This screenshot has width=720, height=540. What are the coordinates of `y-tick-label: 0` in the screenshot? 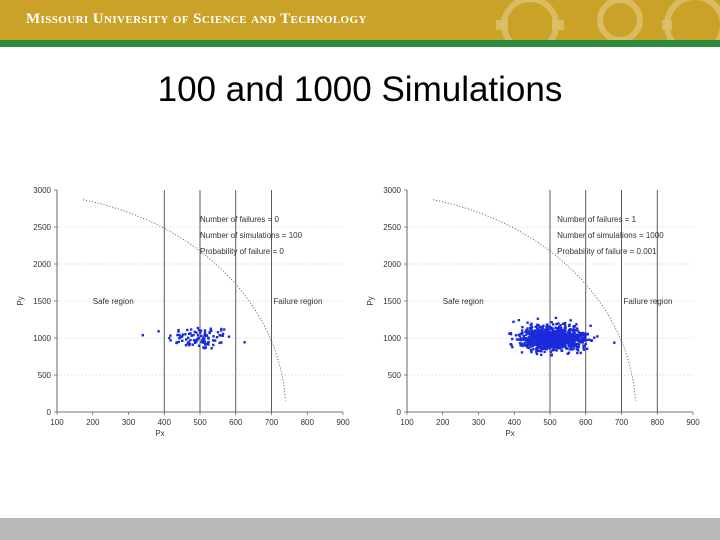 It's located at (49, 412).